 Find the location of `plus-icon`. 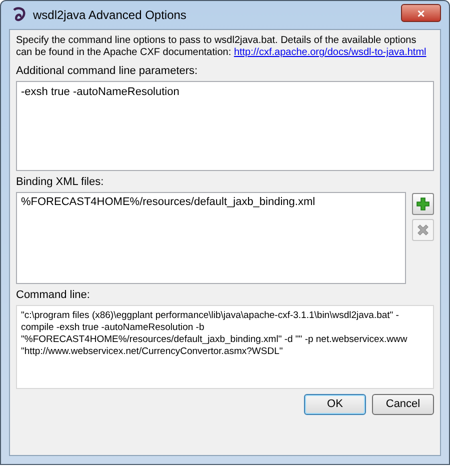

plus-icon is located at coordinates (423, 204).